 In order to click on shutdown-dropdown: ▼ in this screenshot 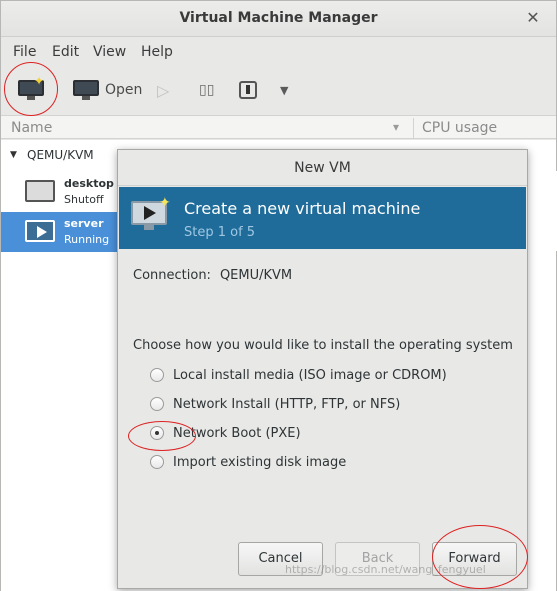, I will do `click(284, 90)`.